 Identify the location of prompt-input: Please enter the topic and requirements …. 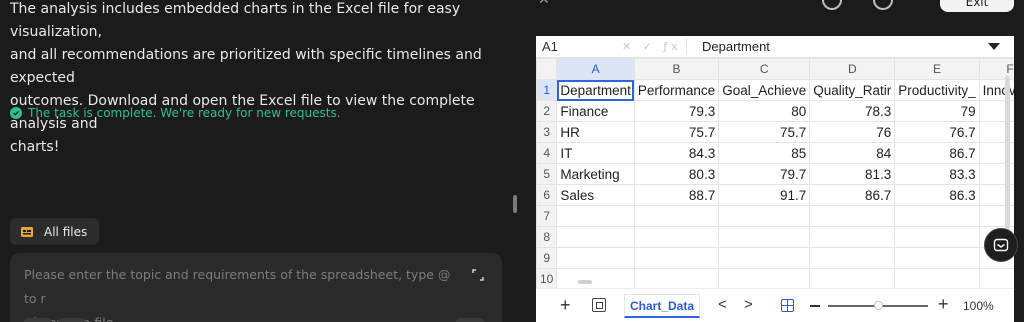
(256, 287).